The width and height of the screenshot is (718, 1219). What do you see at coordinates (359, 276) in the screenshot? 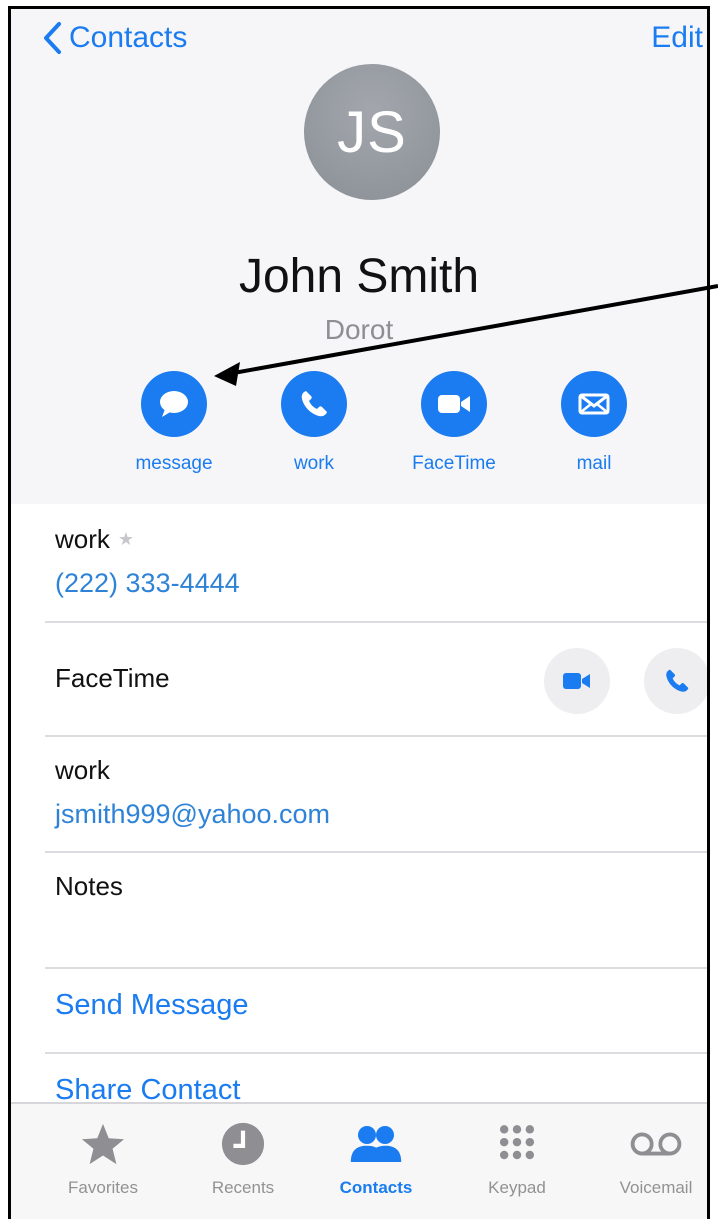
I see `contact-name: John Smith` at bounding box center [359, 276].